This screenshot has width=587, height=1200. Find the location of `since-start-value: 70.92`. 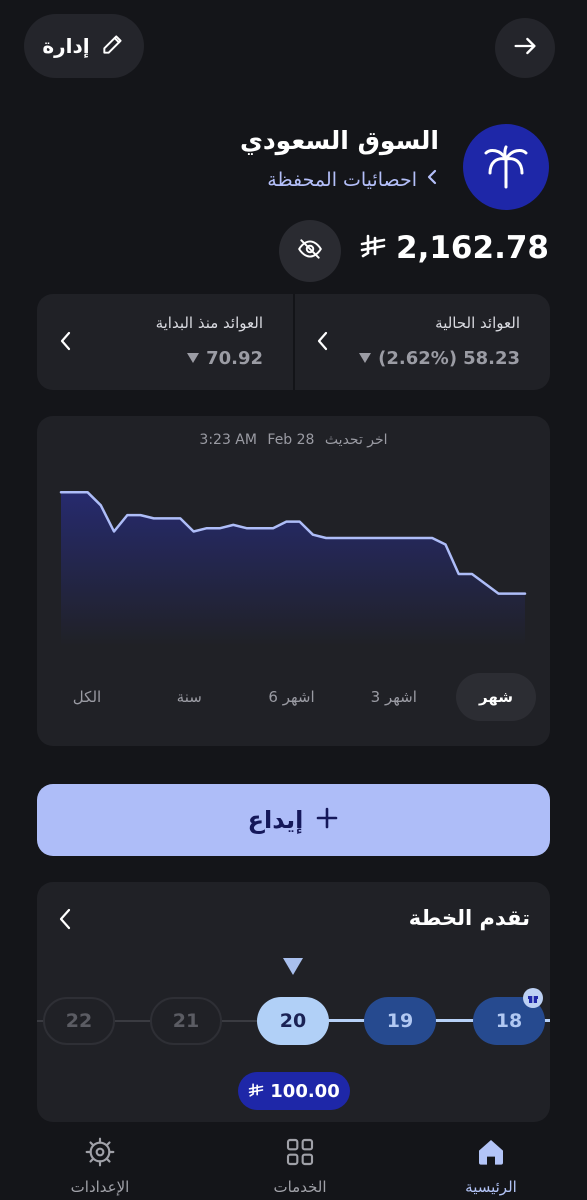

since-start-value: 70.92 is located at coordinates (224, 358).